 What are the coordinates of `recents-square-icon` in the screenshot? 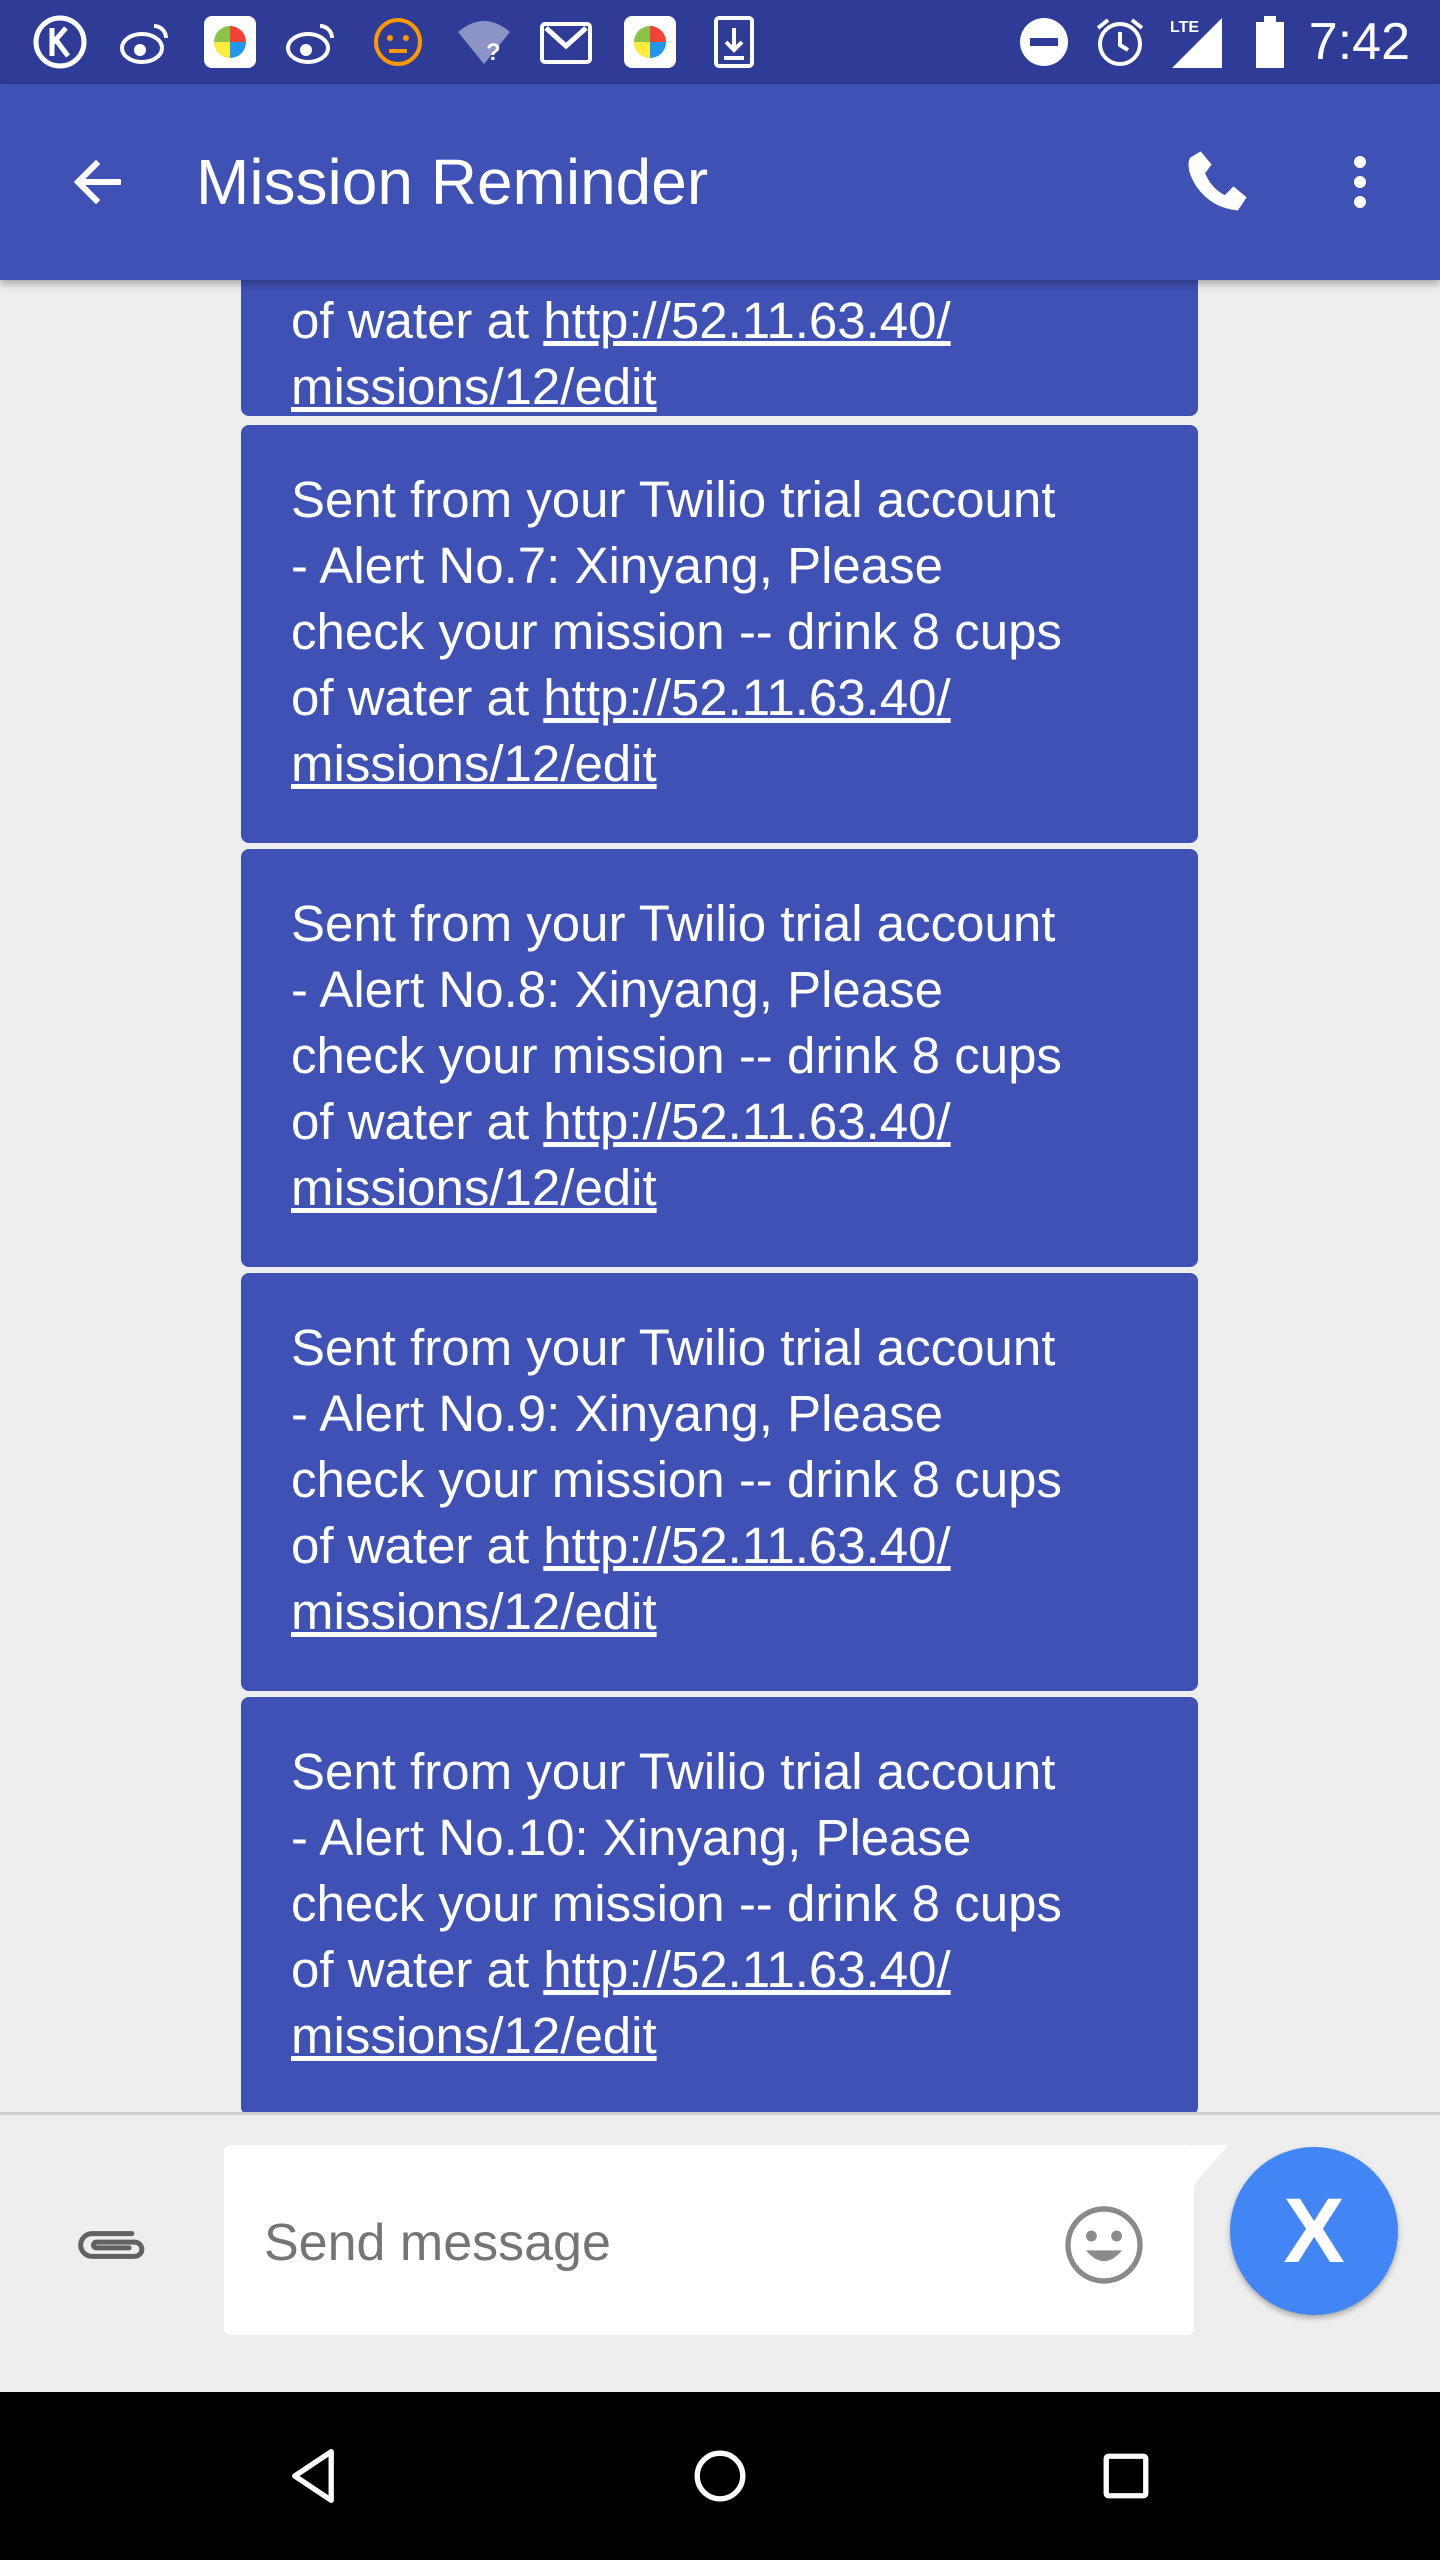 It's located at (1126, 2476).